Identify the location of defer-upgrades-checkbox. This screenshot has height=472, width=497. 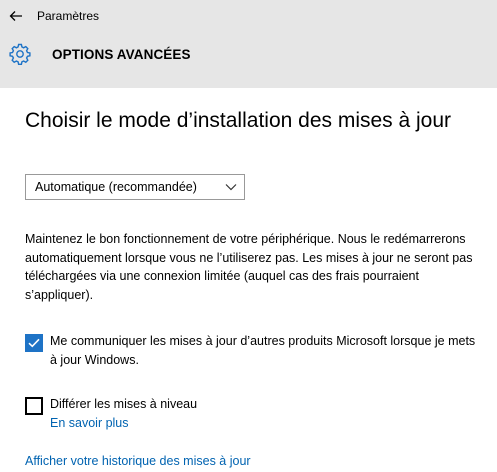
(34, 406).